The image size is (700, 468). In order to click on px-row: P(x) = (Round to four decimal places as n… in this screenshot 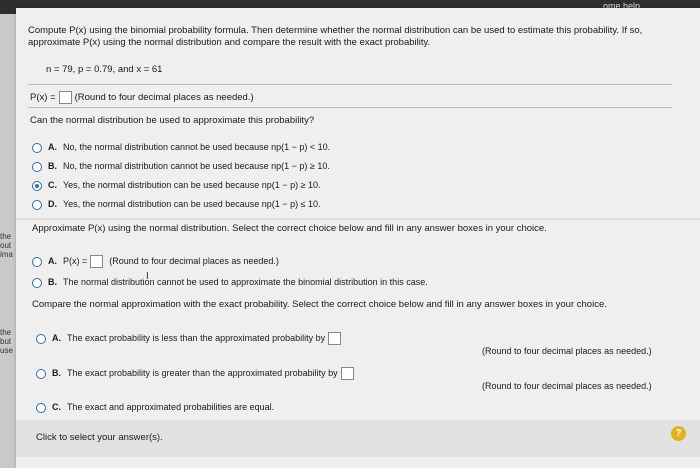, I will do `click(142, 97)`.